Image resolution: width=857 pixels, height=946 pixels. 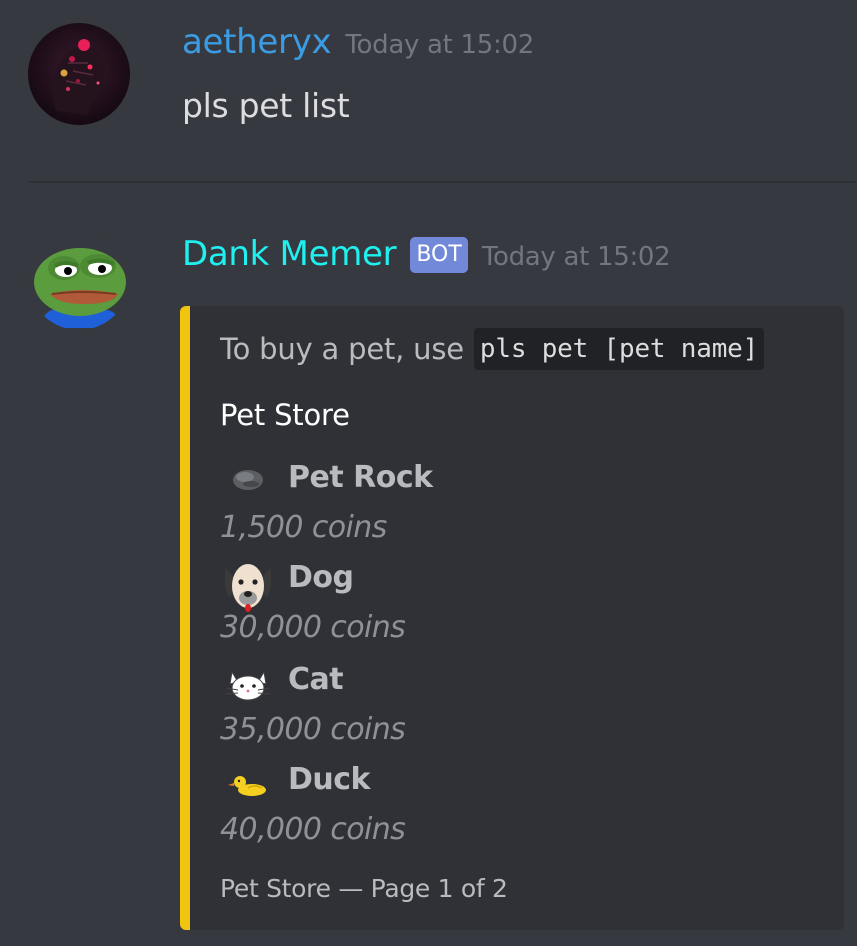 I want to click on pet-price: 35,000 coins, so click(x=313, y=729).